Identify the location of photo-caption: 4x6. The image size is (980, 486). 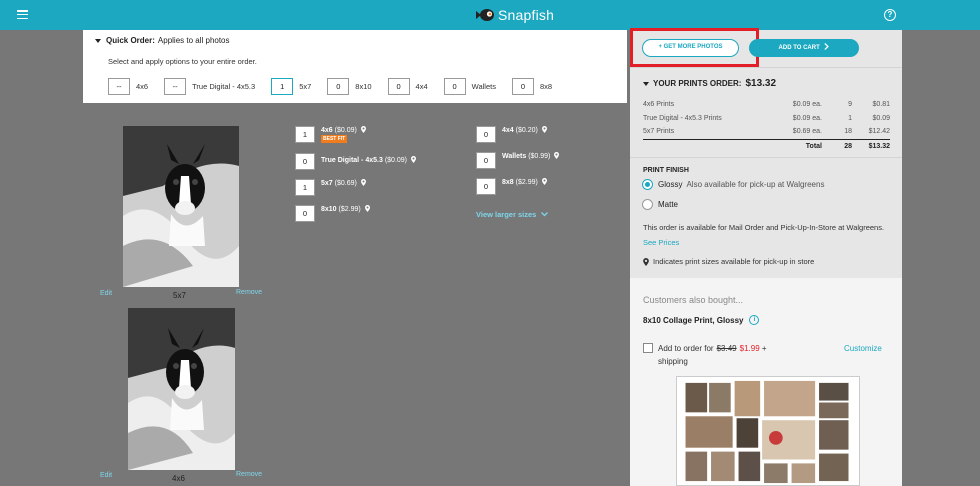
(178, 478).